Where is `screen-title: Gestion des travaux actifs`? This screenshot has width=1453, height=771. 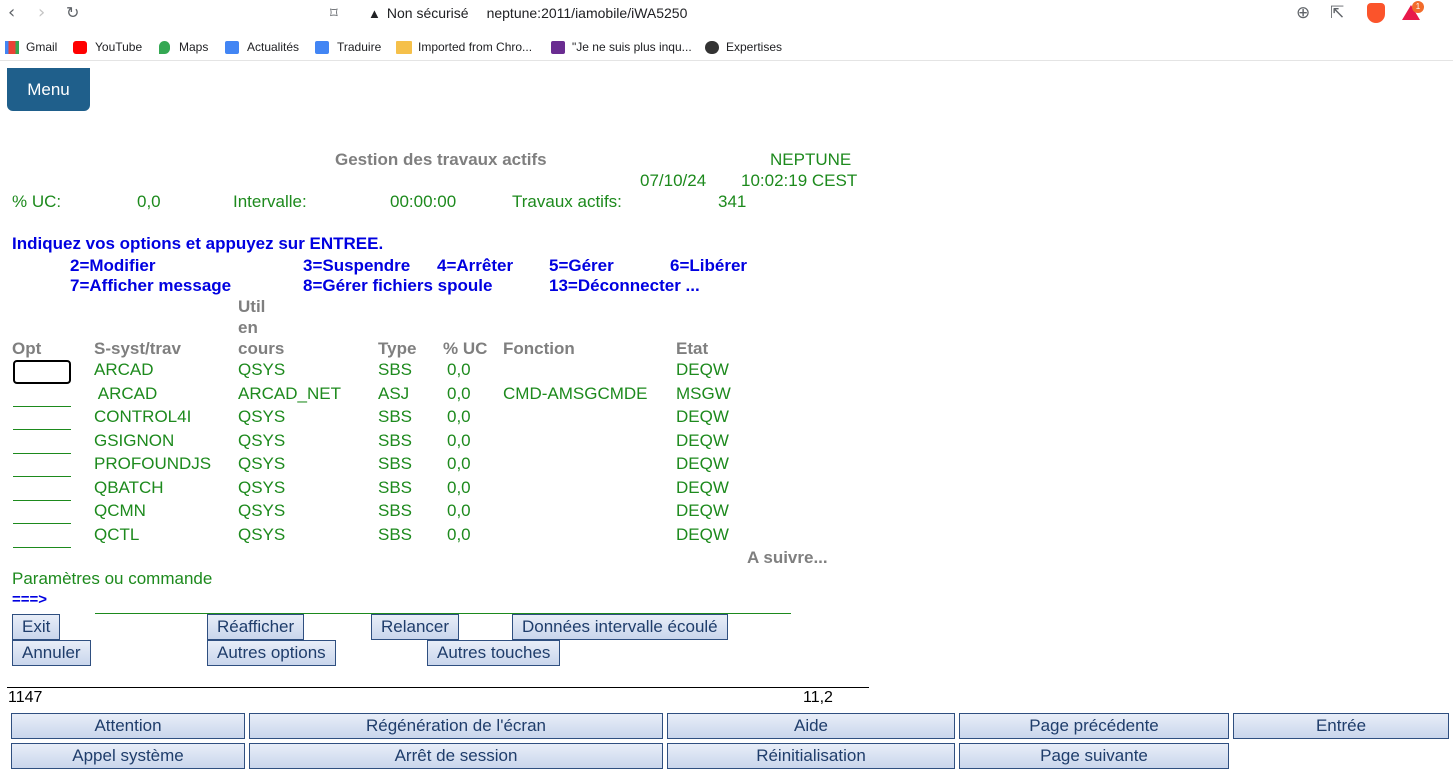
screen-title: Gestion des travaux actifs is located at coordinates (441, 159).